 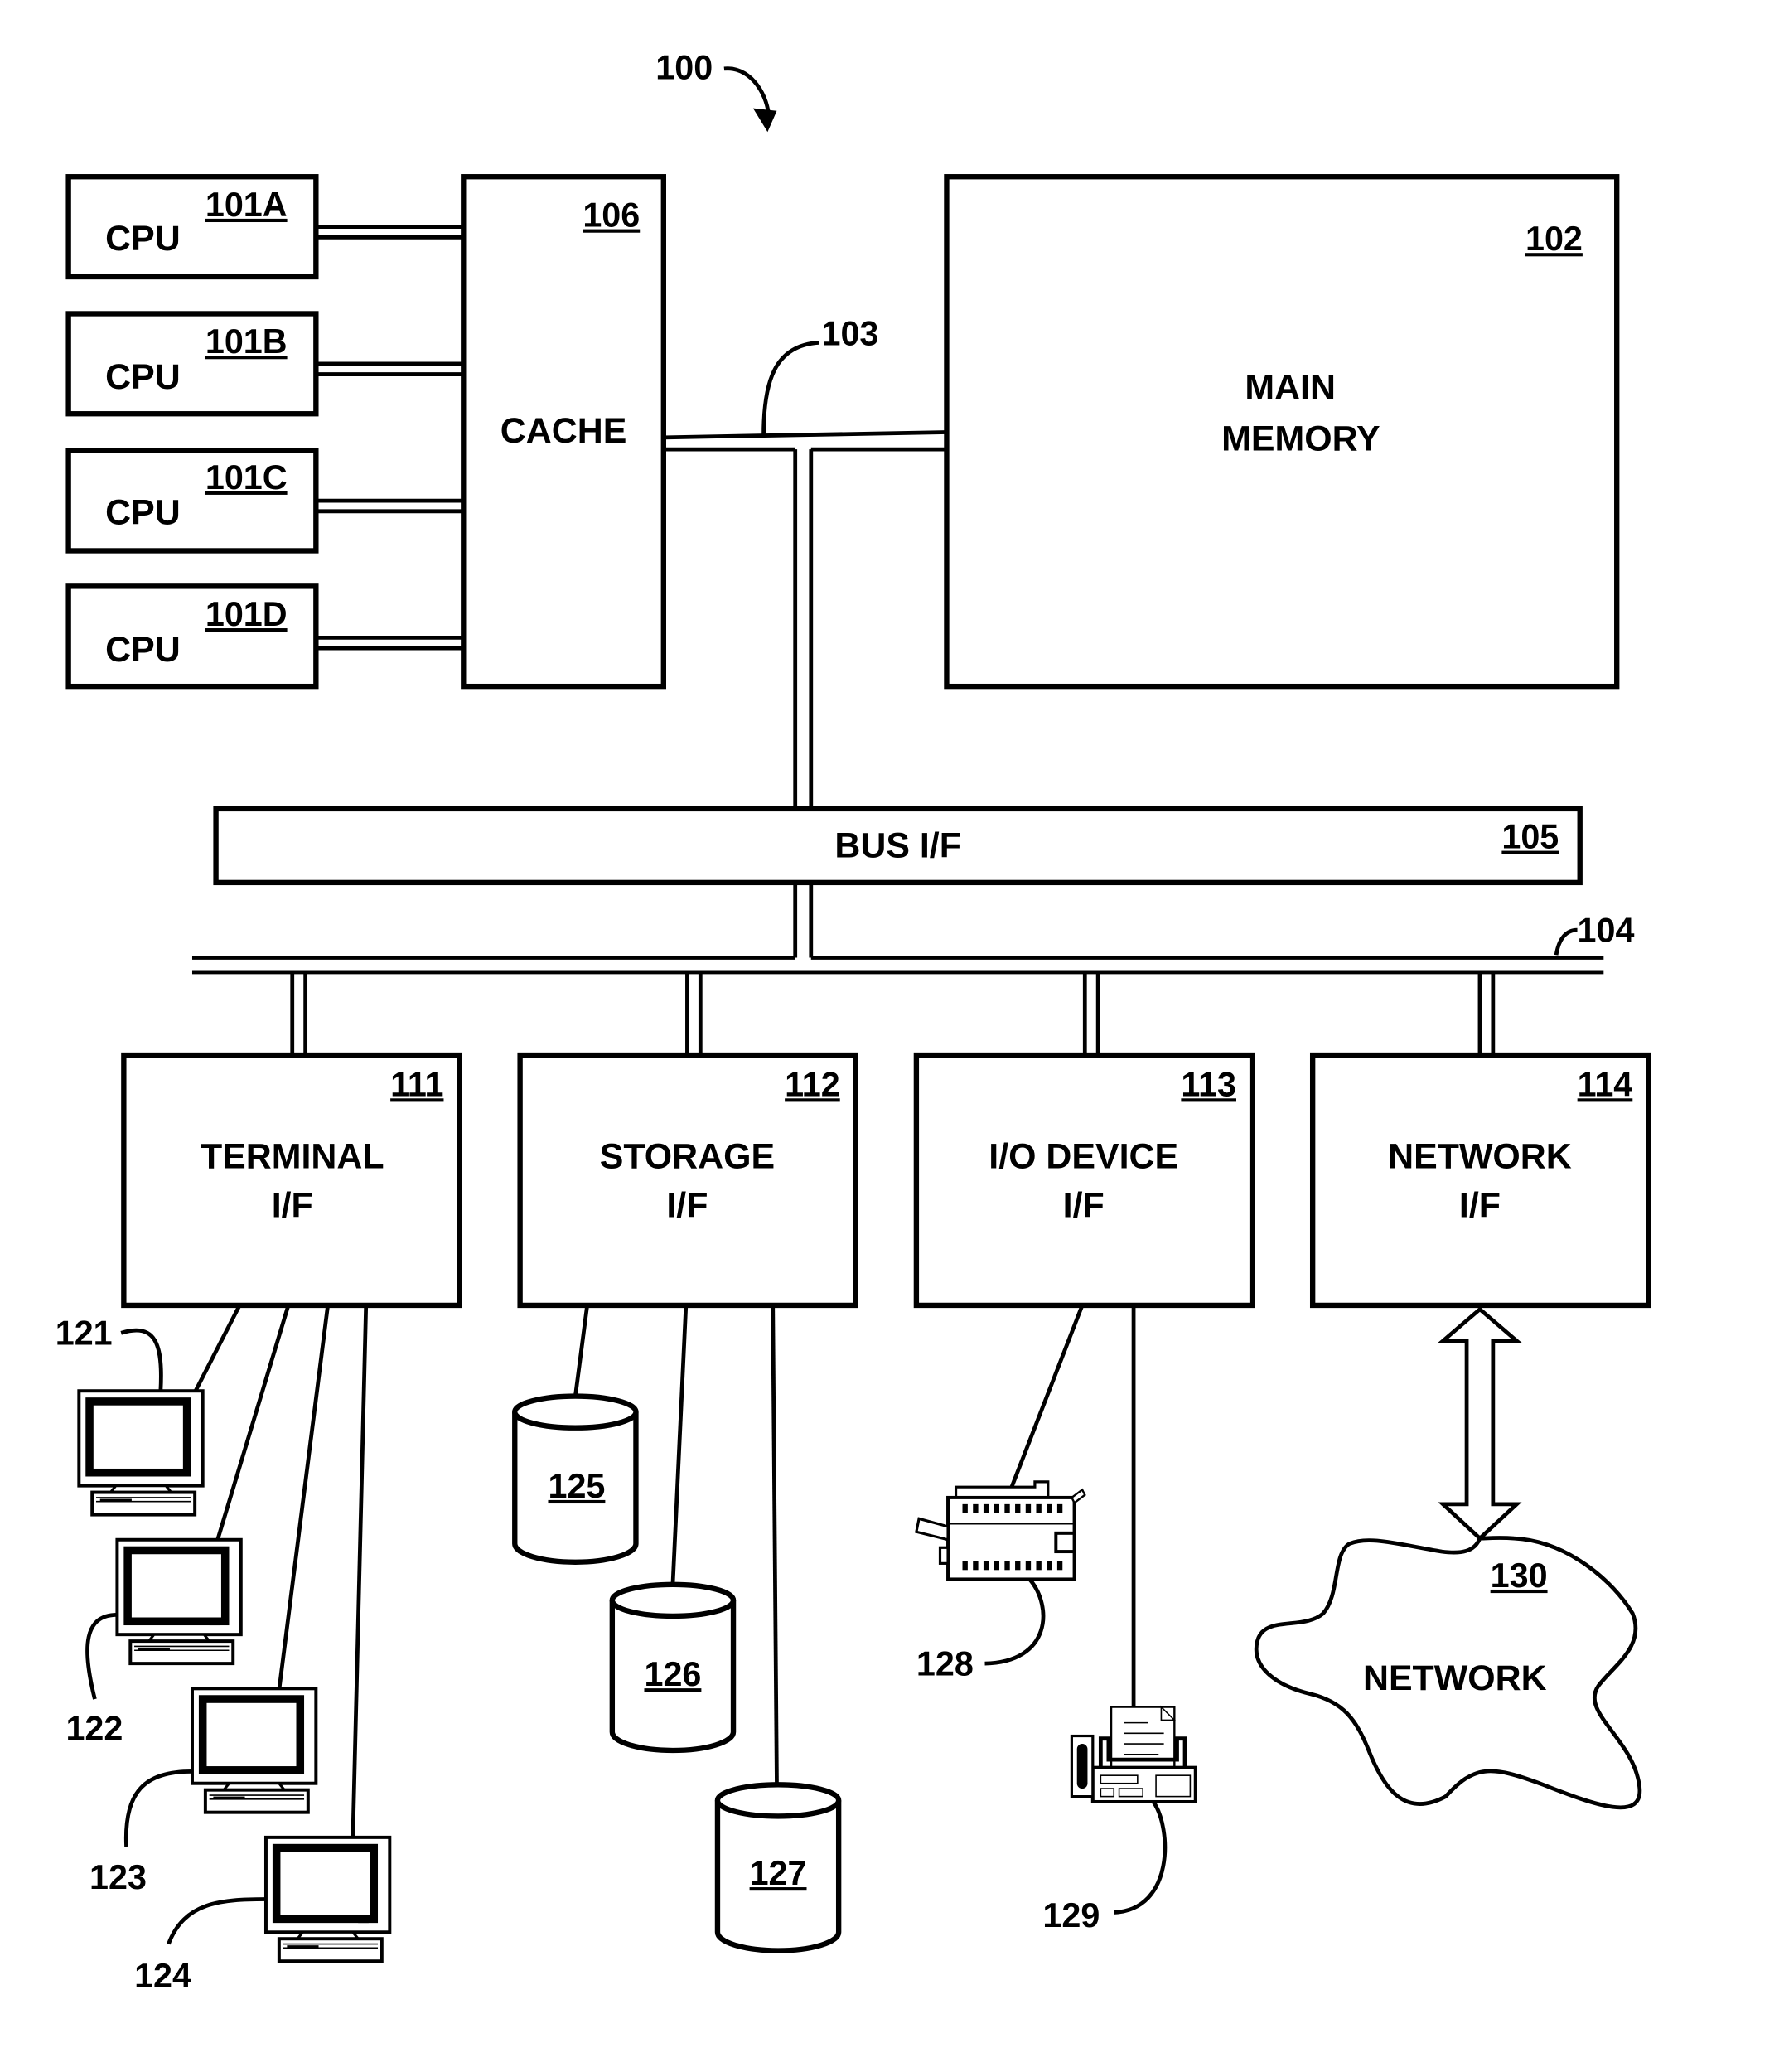 What do you see at coordinates (790, 388) in the screenshot?
I see `memory-bus-leader` at bounding box center [790, 388].